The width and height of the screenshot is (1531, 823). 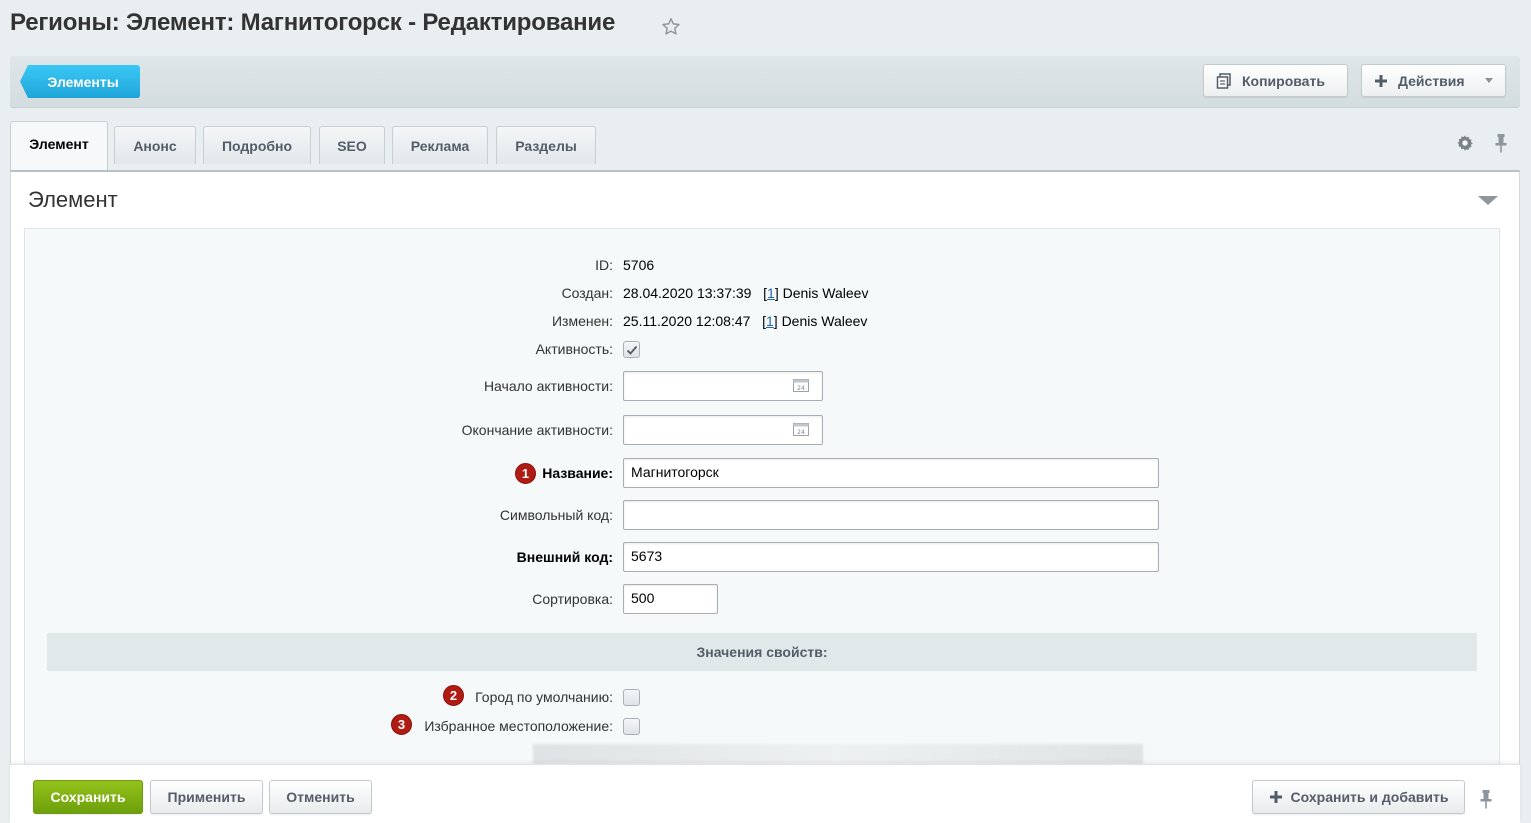 I want to click on tab-announce: Анонс, so click(x=155, y=145).